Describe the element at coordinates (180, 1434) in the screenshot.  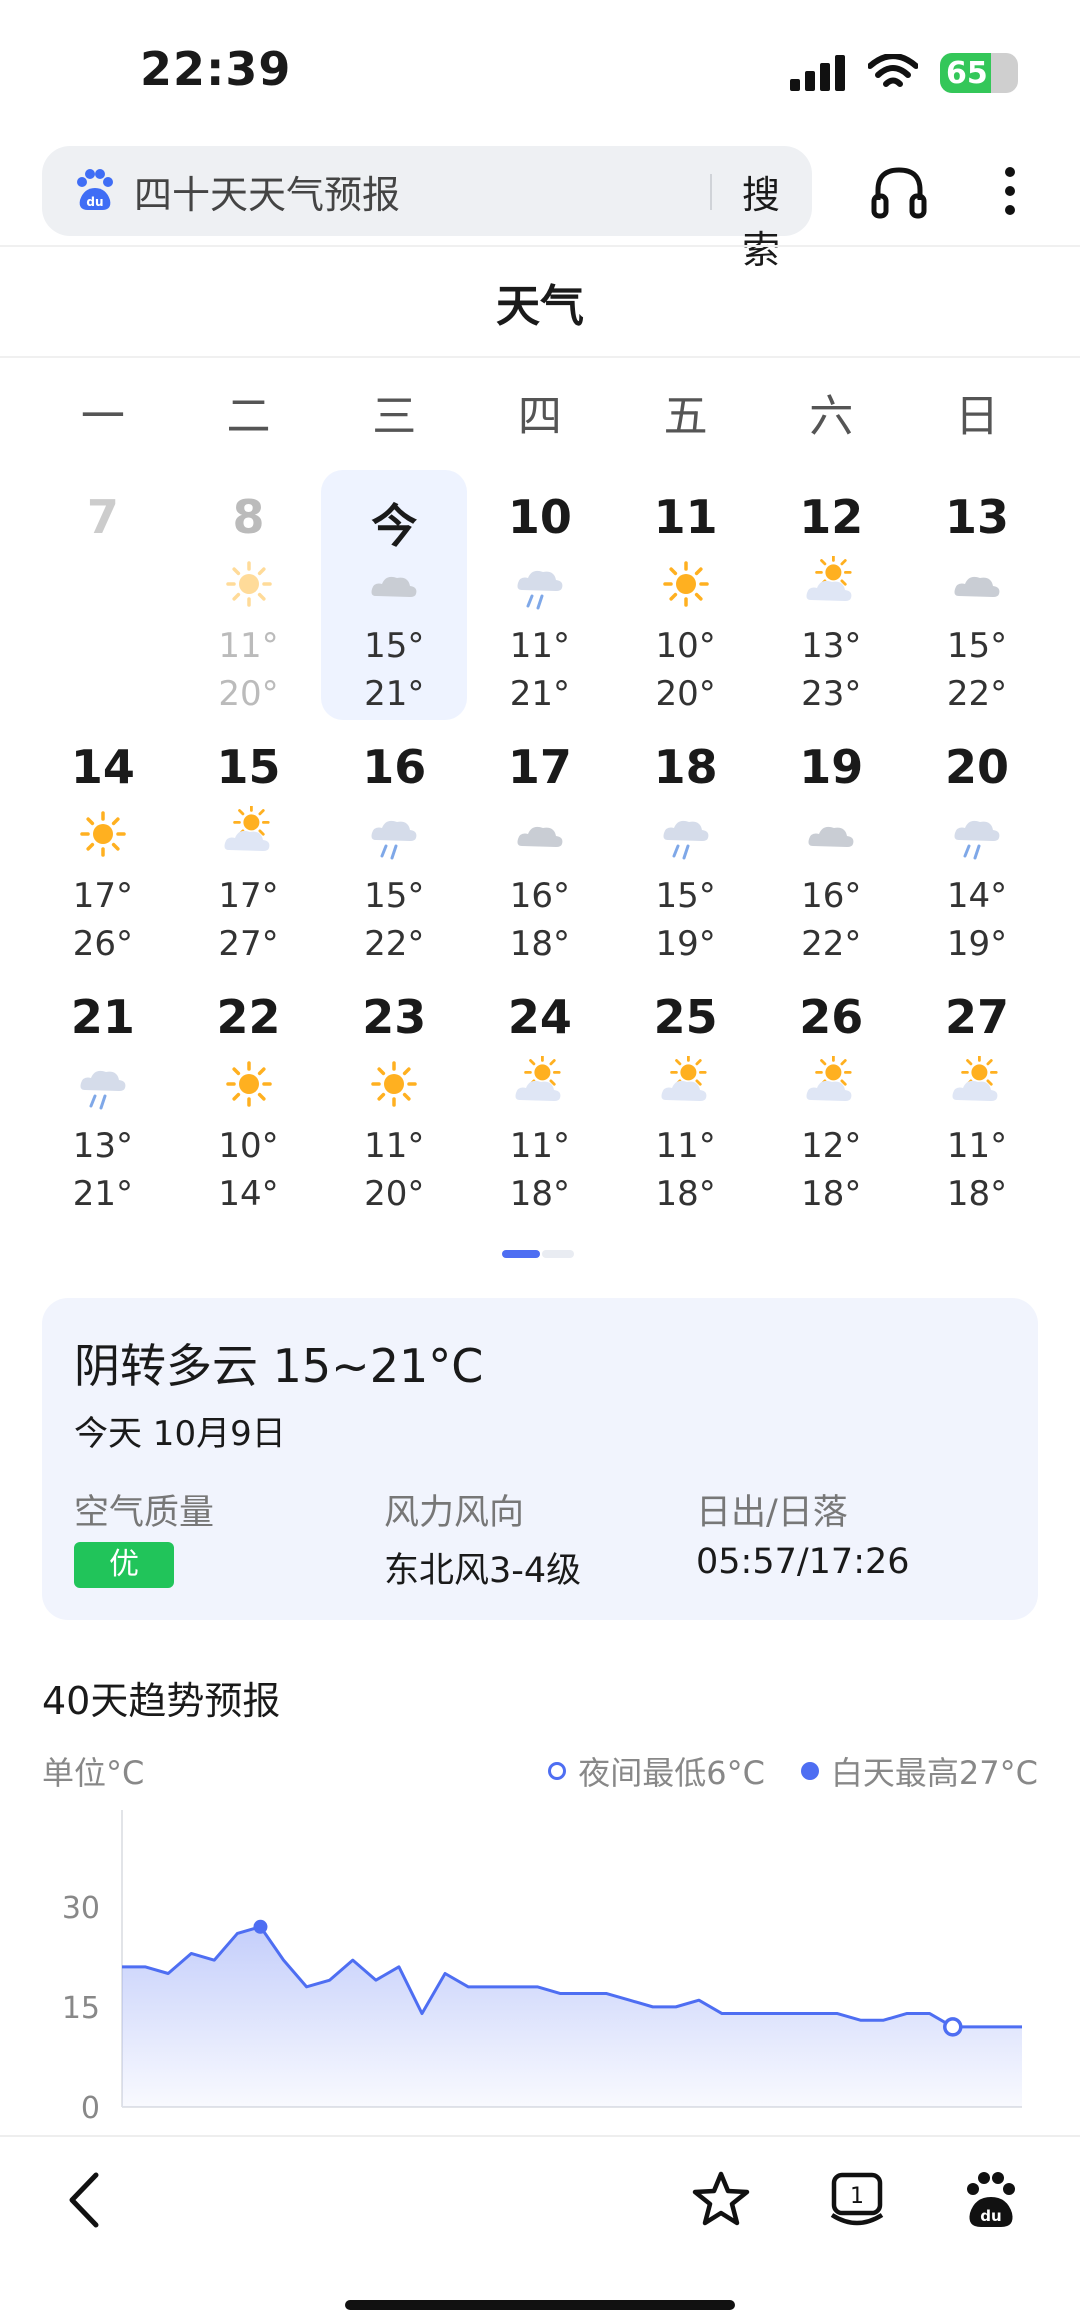
I see `today-date: 今天 10月9日` at that location.